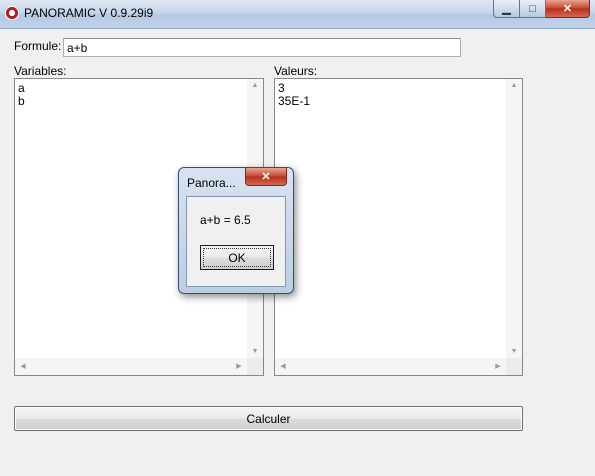 Image resolution: width=595 pixels, height=476 pixels. What do you see at coordinates (296, 71) in the screenshot?
I see `values-label: Valeurs:` at bounding box center [296, 71].